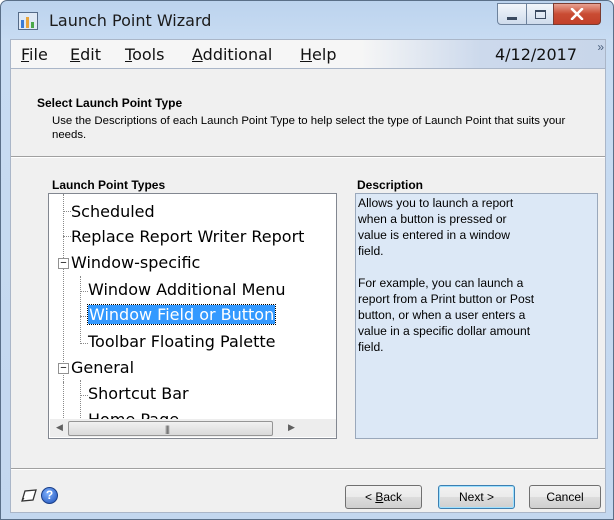 The image size is (614, 520). I want to click on menu-edit-mnemonic: E, so click(75, 54).